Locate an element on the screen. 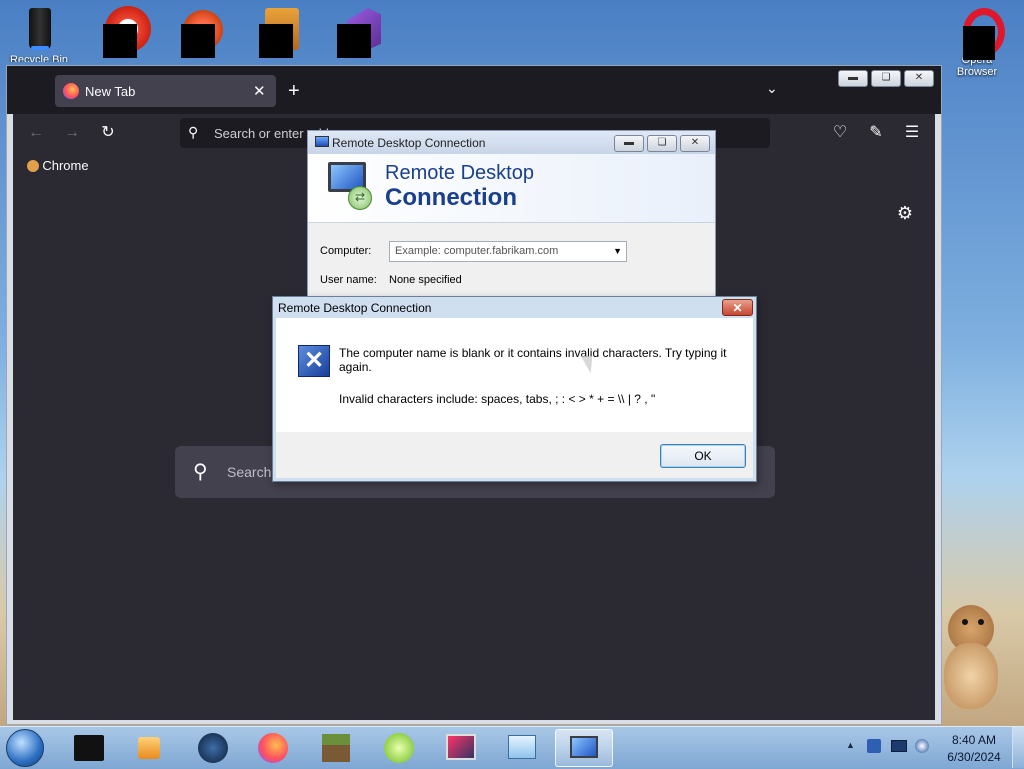 This screenshot has width=1024, height=769. rdp-close-button: ✕ is located at coordinates (695, 143).